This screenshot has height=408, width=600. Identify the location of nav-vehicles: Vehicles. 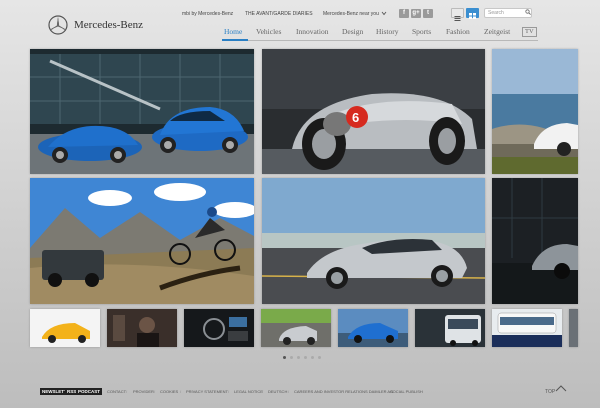
(268, 31).